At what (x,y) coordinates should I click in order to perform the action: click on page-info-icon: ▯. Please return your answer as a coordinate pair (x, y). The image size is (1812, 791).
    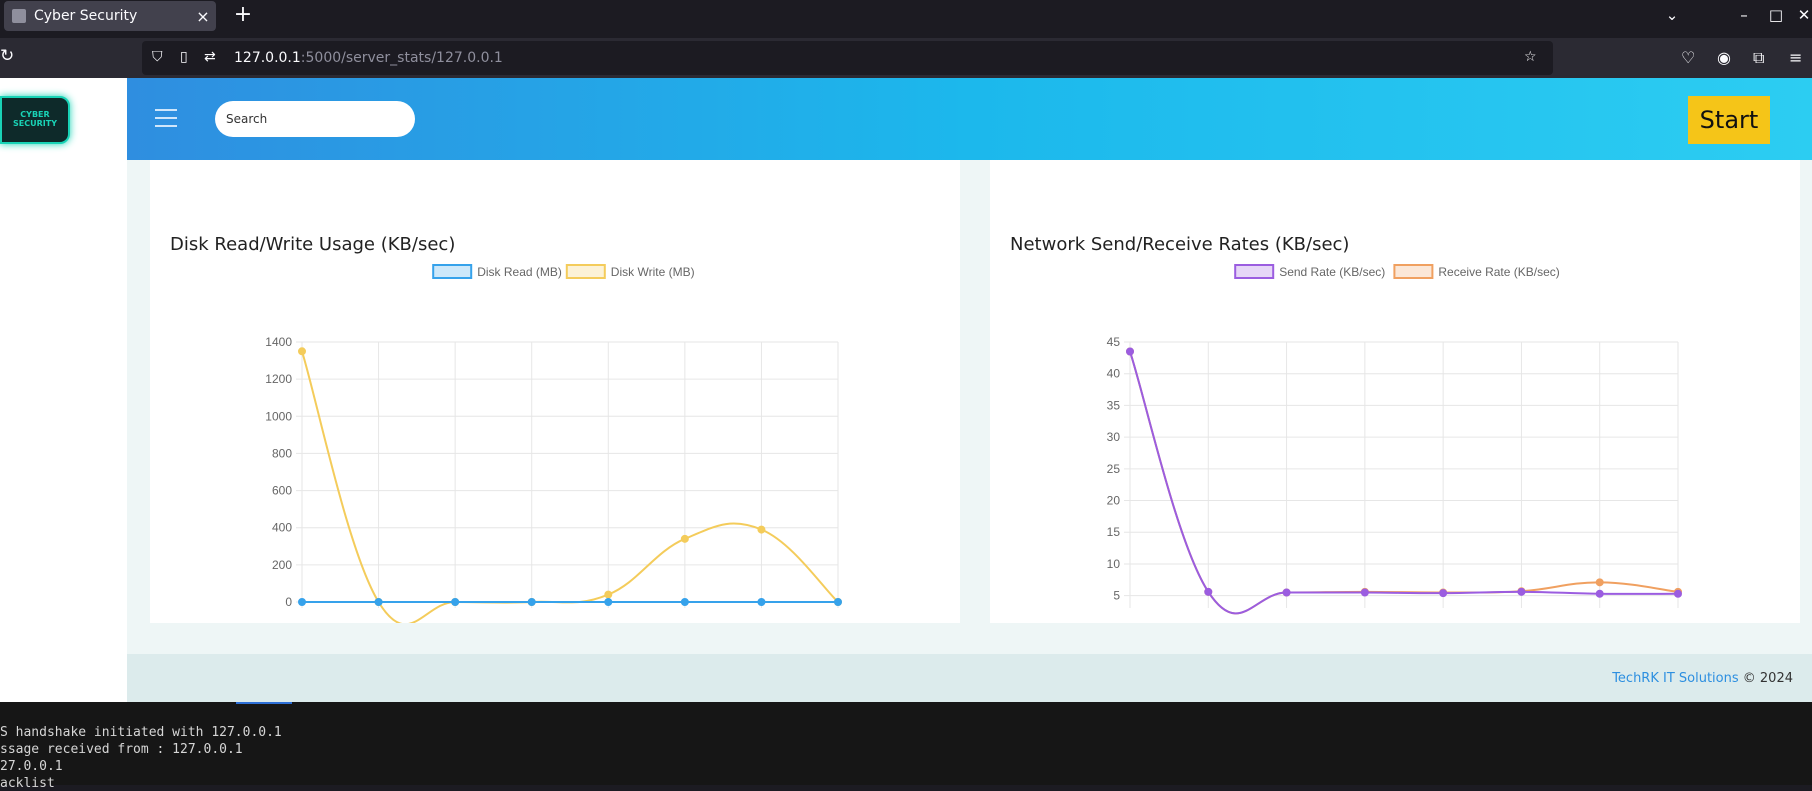
    Looking at the image, I should click on (184, 57).